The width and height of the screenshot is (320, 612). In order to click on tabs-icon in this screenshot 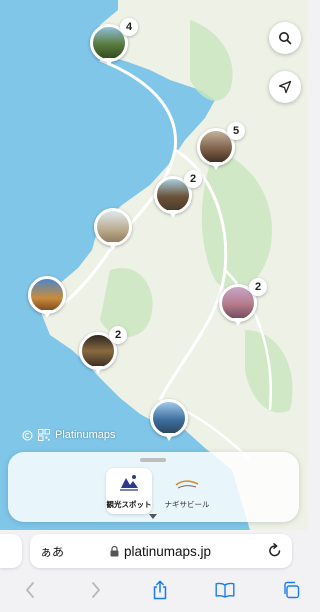, I will do `click(292, 590)`.